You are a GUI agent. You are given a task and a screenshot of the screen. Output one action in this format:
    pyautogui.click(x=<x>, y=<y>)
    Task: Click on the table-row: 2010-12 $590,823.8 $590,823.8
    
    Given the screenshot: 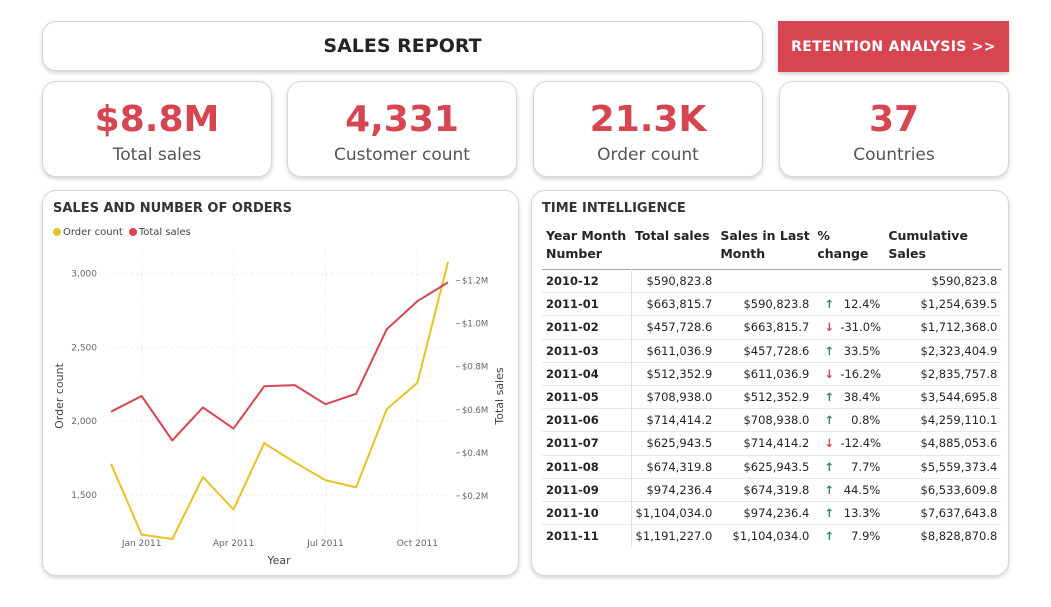 What is the action you would take?
    pyautogui.click(x=772, y=280)
    